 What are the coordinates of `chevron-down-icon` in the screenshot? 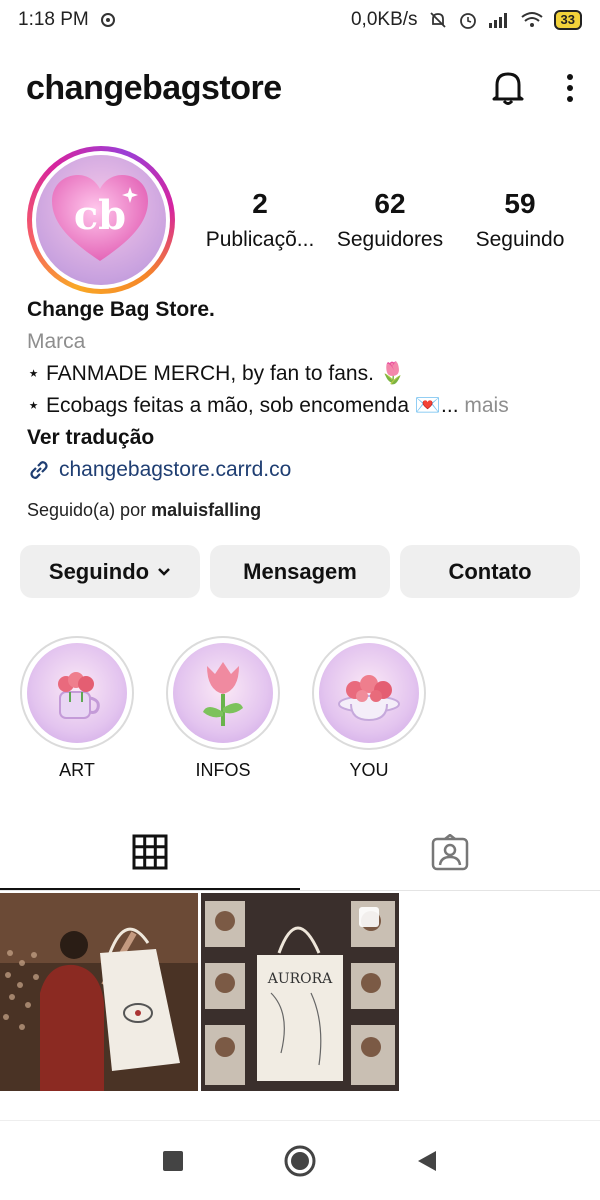 It's located at (164, 571).